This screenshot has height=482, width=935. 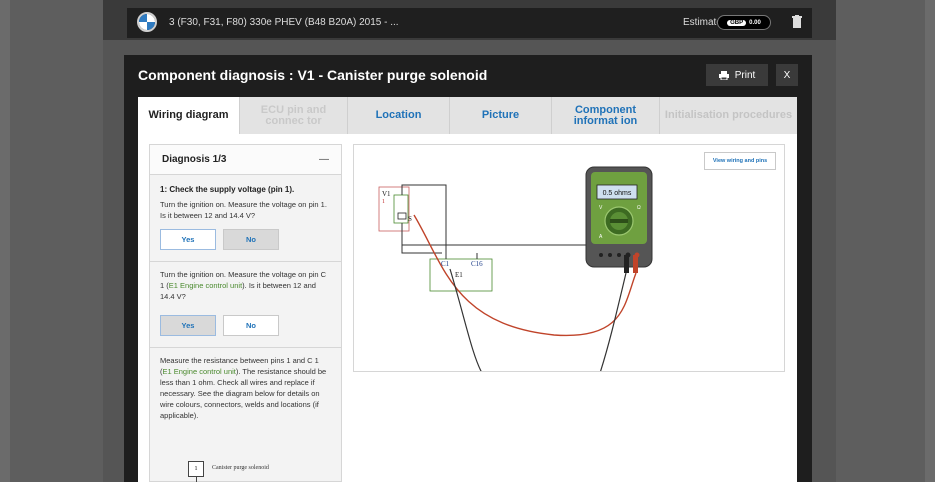 What do you see at coordinates (606, 115) in the screenshot?
I see `tab-component-information: Component informat ion` at bounding box center [606, 115].